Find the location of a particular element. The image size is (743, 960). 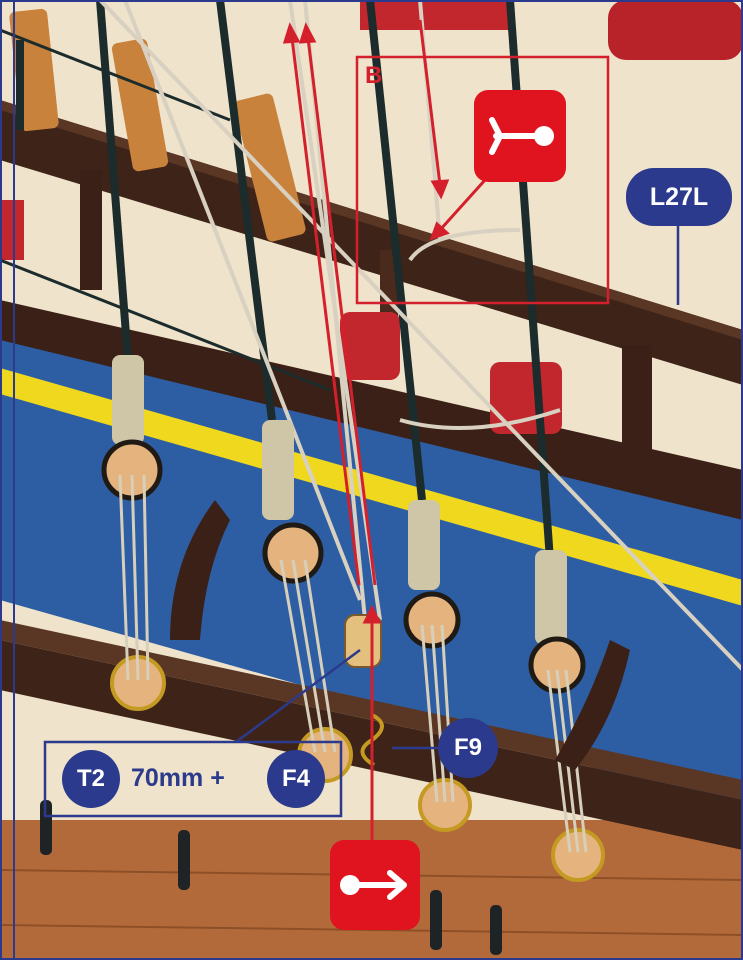

part-label-f9: F9 is located at coordinates (468, 748).